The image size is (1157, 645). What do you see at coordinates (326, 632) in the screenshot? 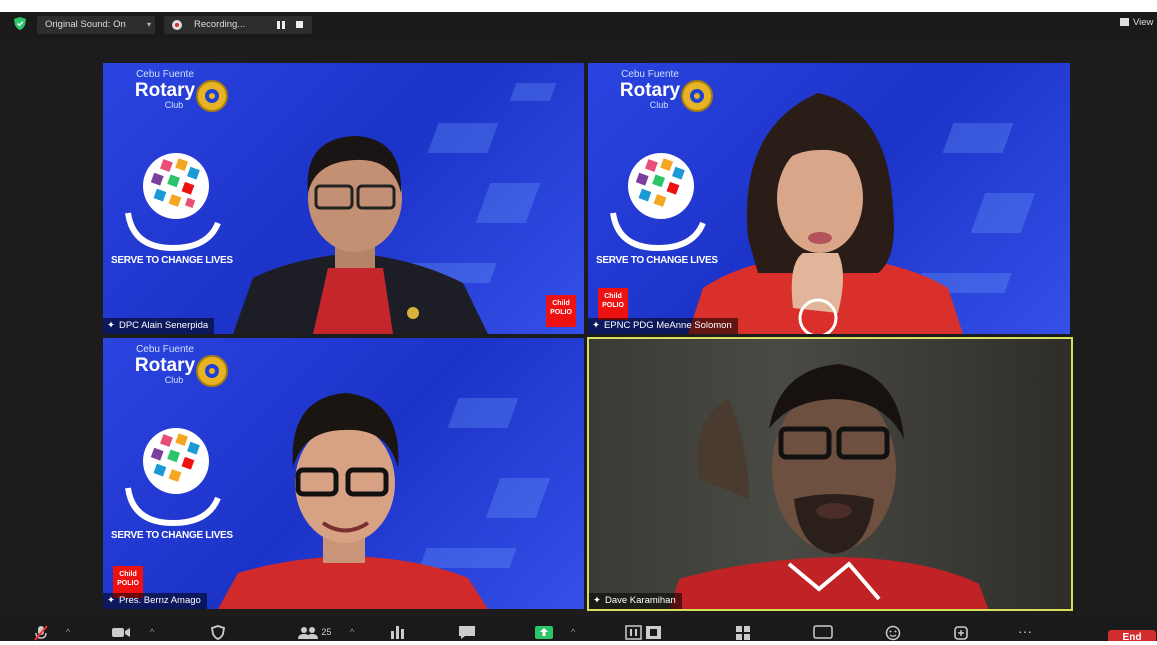
I see `participants-count: 25` at bounding box center [326, 632].